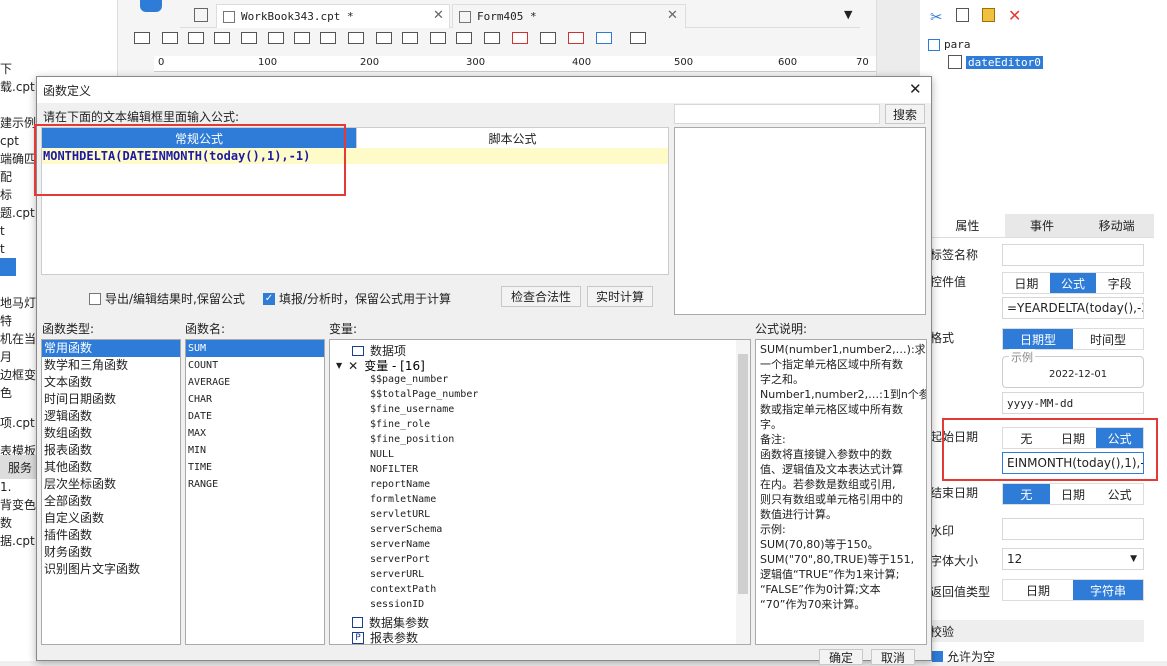  I want to click on list-item: RANGE, so click(255, 484).